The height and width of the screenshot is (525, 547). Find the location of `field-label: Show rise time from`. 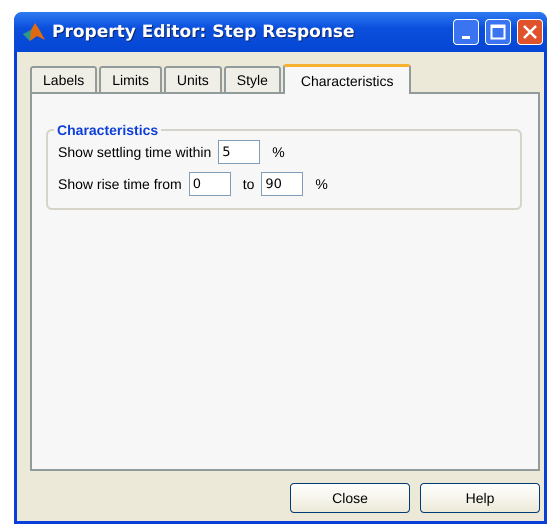

field-label: Show rise time from is located at coordinates (120, 184).